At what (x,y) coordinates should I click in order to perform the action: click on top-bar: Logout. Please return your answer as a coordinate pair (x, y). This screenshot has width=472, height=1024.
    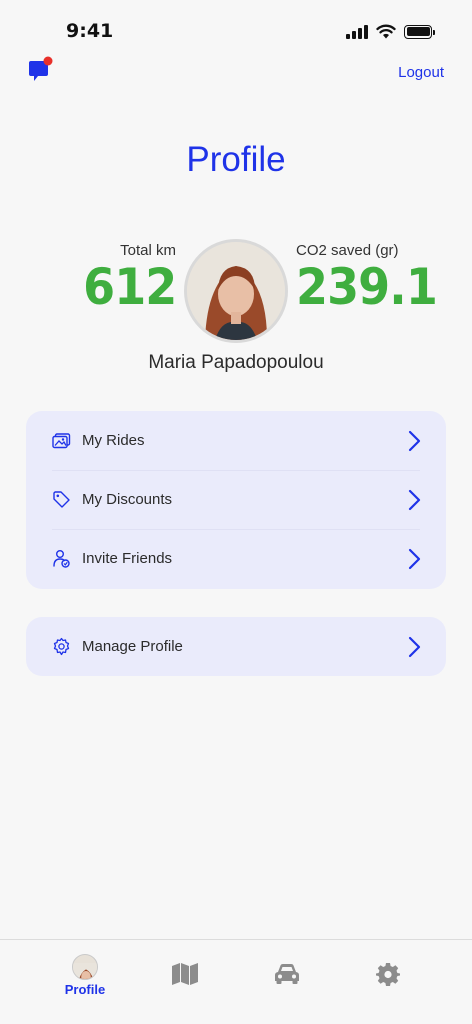
    Looking at the image, I should click on (236, 73).